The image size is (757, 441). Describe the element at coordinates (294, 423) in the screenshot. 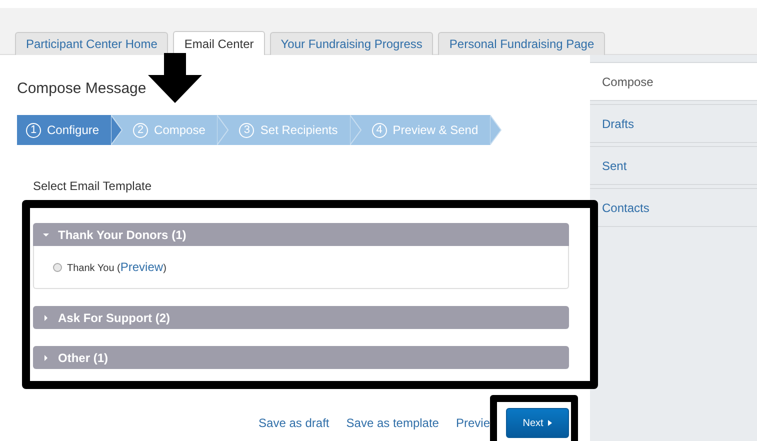

I see `action-link: Save as draft` at that location.